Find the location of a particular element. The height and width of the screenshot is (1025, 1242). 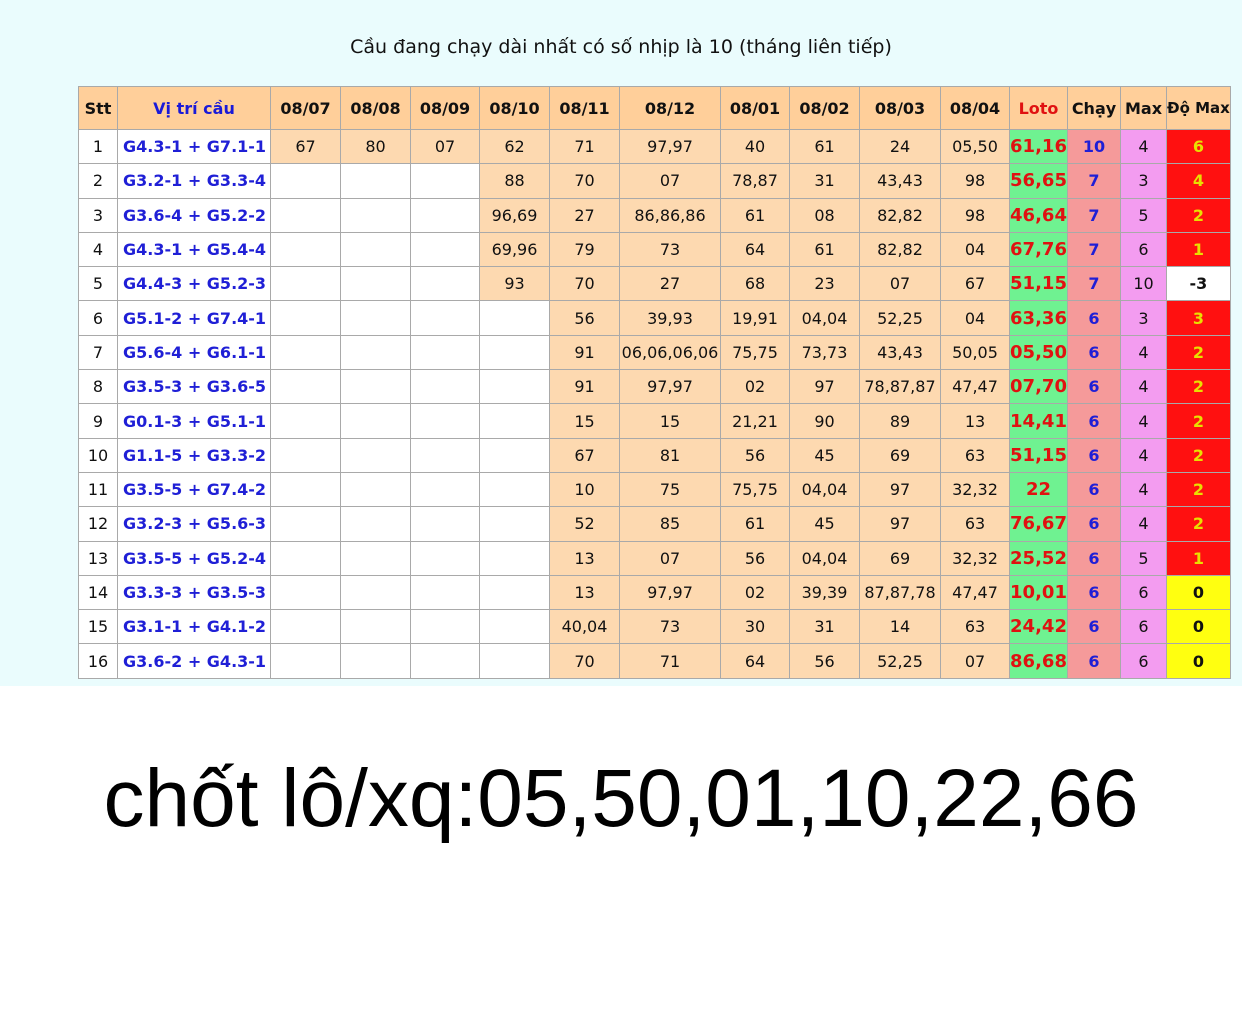

header-date: 08/01 is located at coordinates (755, 108).